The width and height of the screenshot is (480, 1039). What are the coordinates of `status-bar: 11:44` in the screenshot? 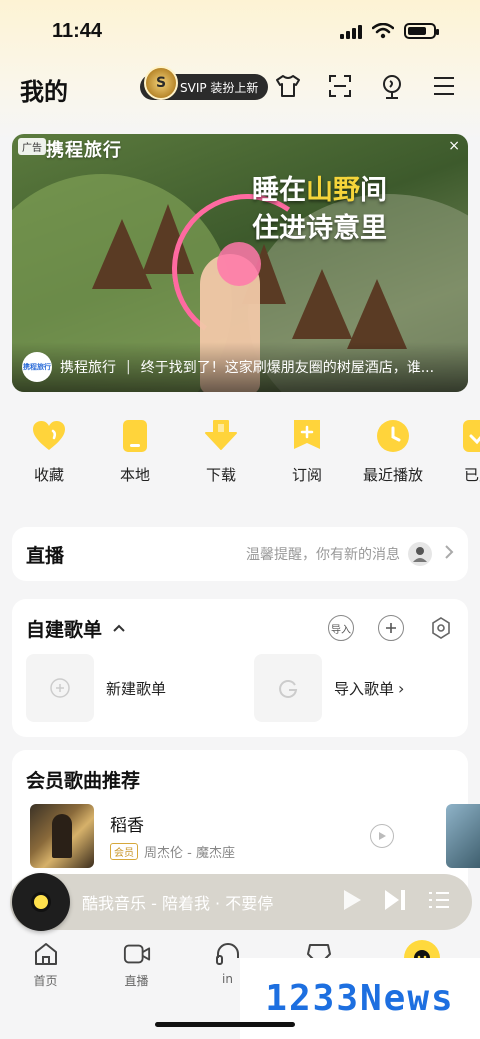 It's located at (240, 31).